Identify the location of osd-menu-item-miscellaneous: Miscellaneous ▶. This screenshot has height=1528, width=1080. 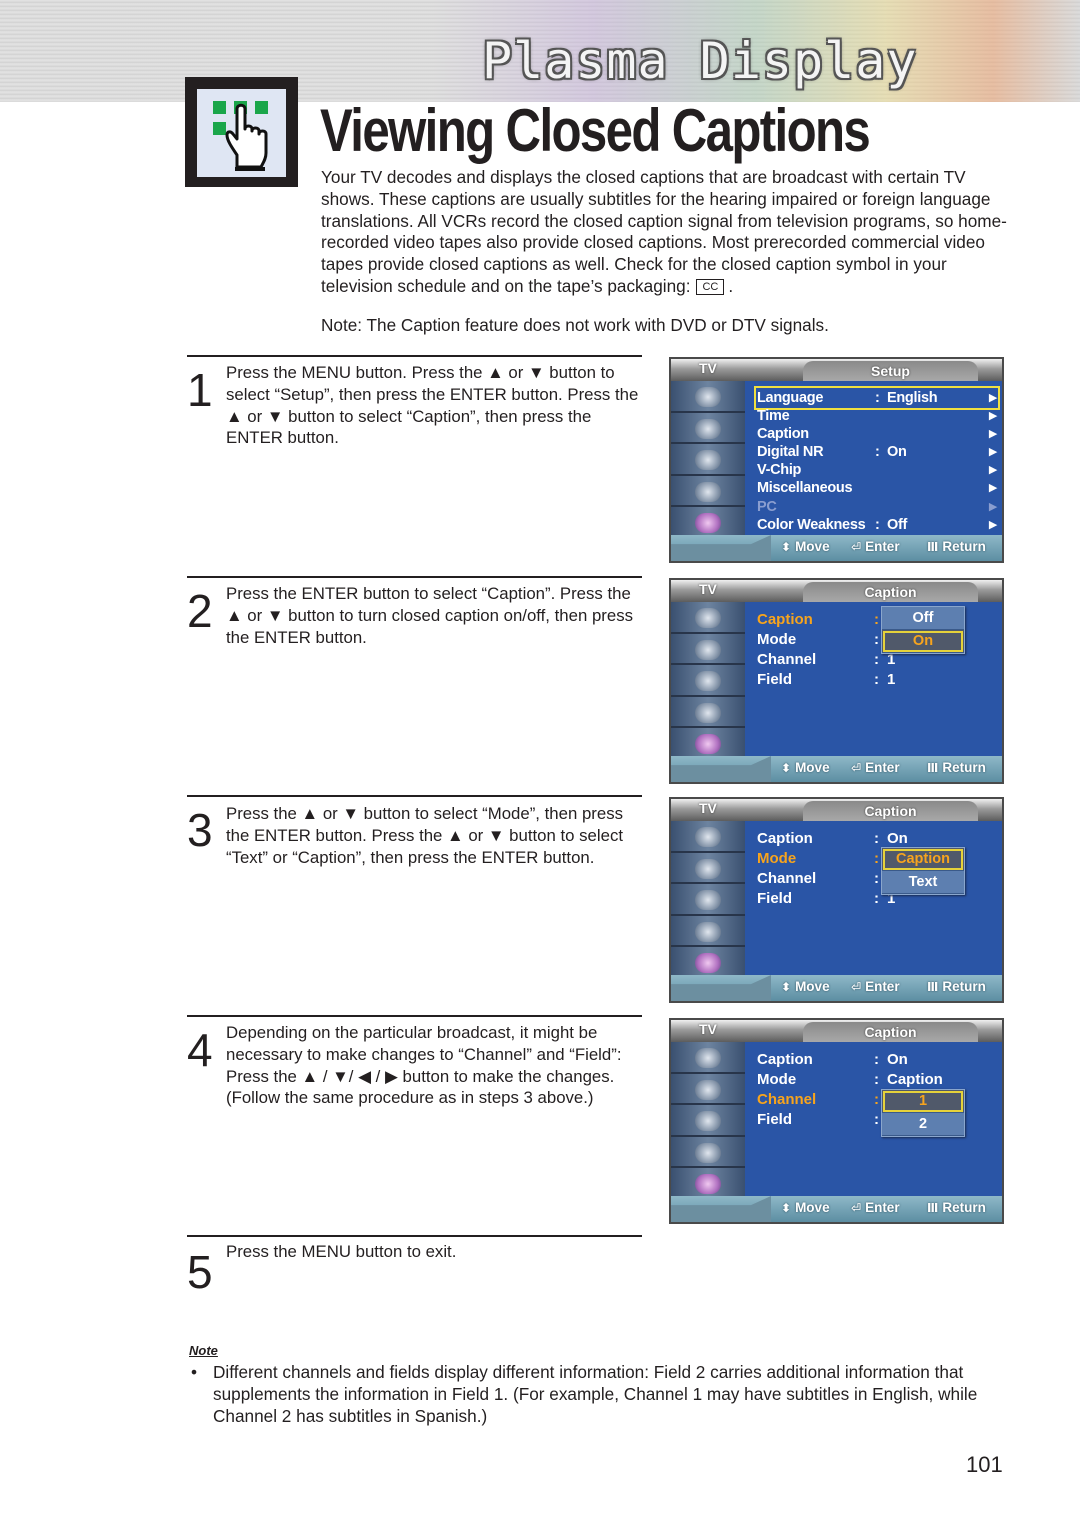
(877, 488).